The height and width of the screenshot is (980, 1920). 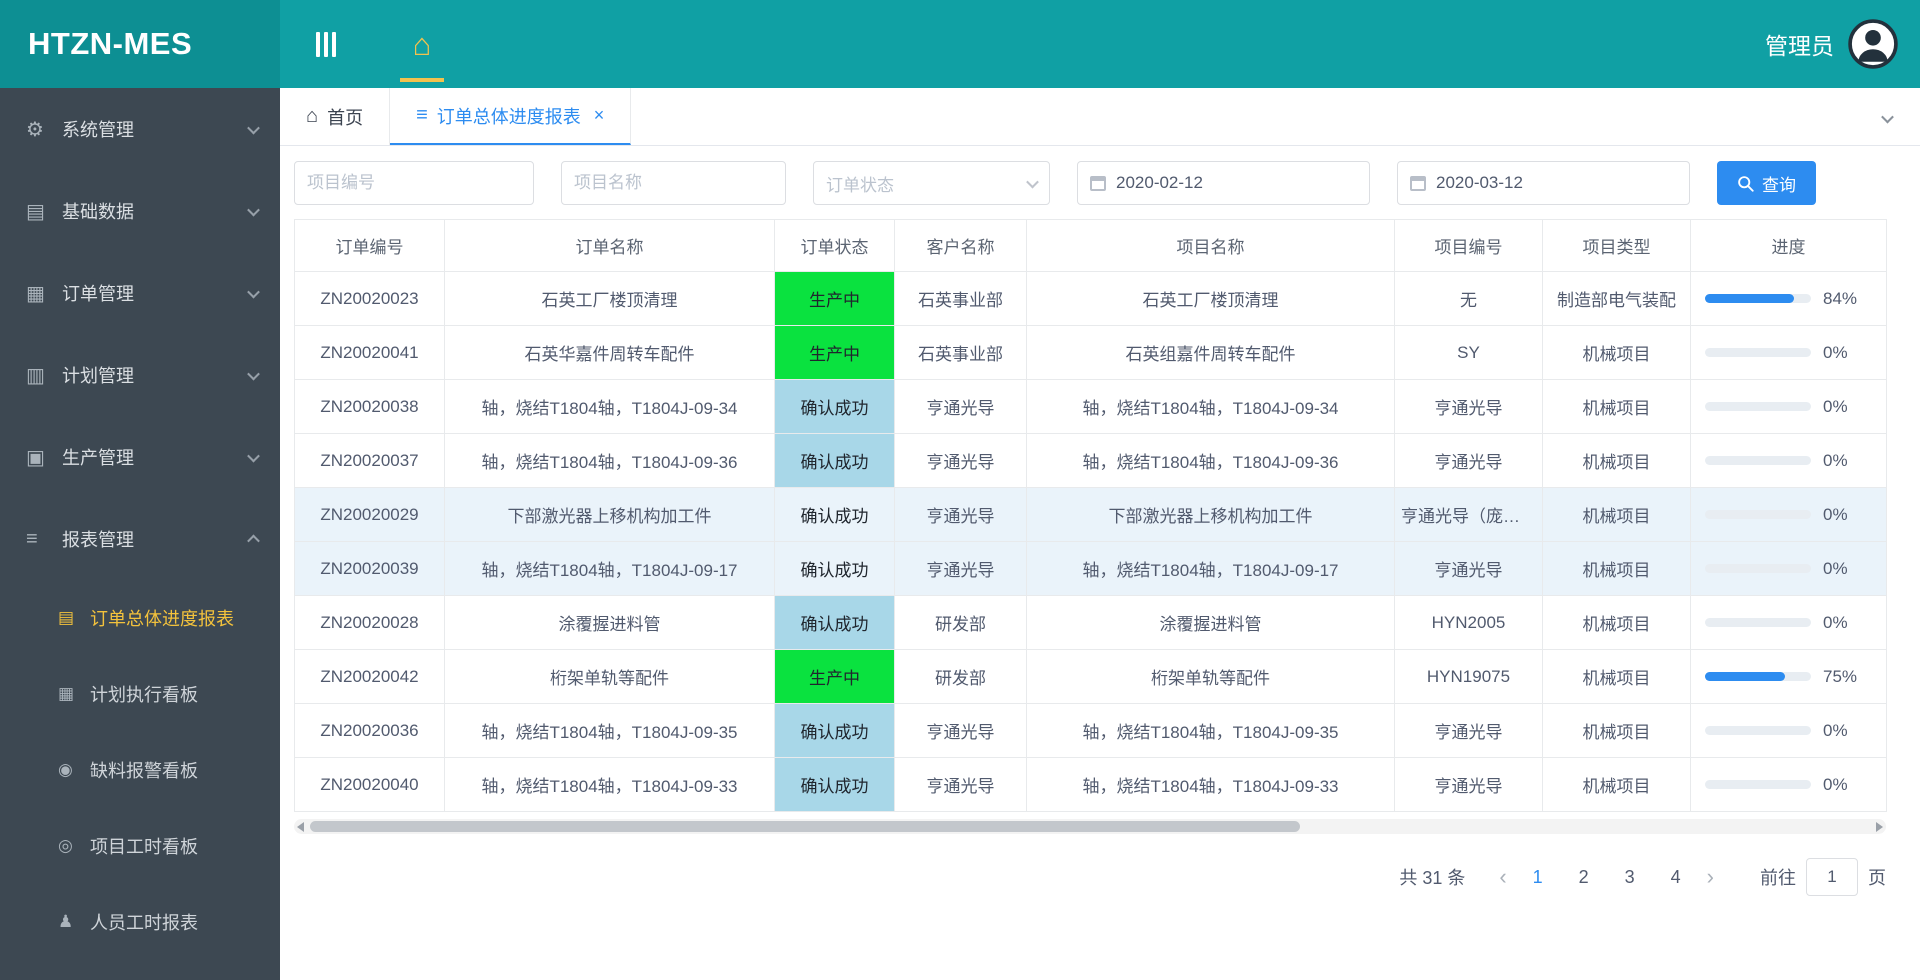 I want to click on sidebar-item-2: ▦ 订单管理, so click(x=140, y=293).